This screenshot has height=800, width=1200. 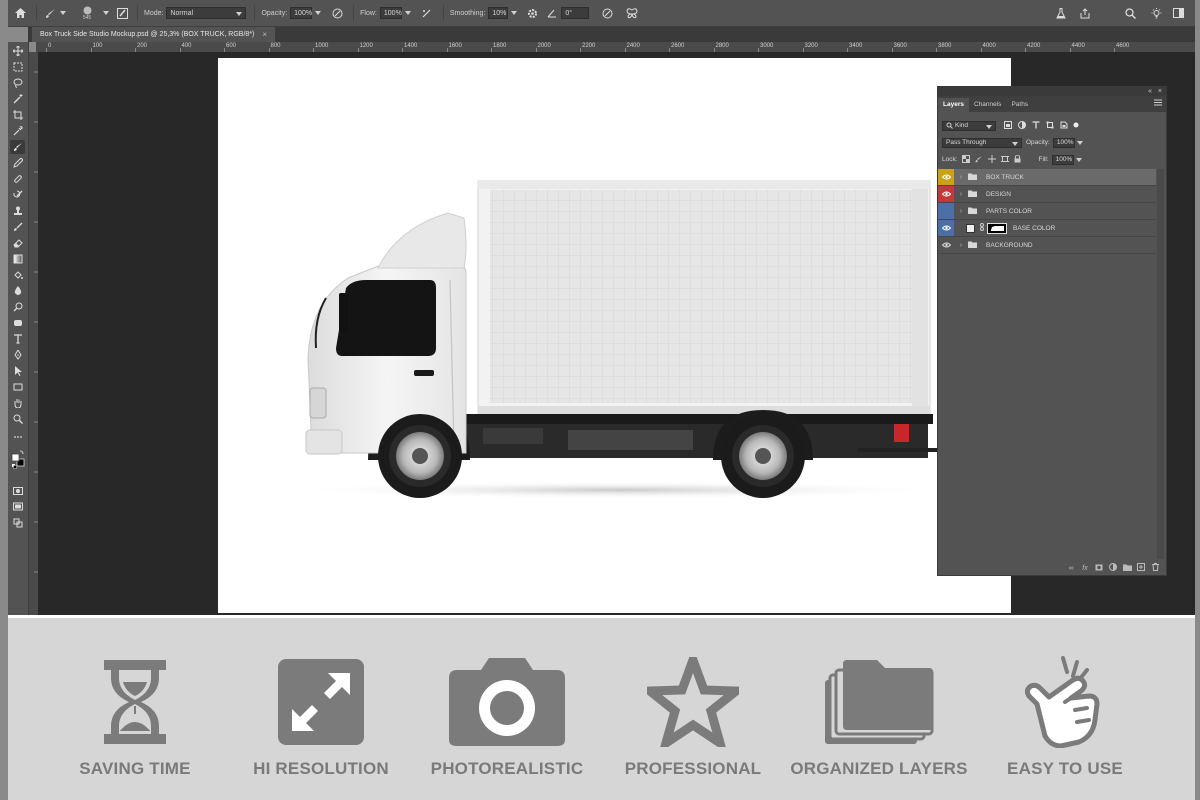 What do you see at coordinates (407, 13) in the screenshot?
I see `flow-slider-dropdown` at bounding box center [407, 13].